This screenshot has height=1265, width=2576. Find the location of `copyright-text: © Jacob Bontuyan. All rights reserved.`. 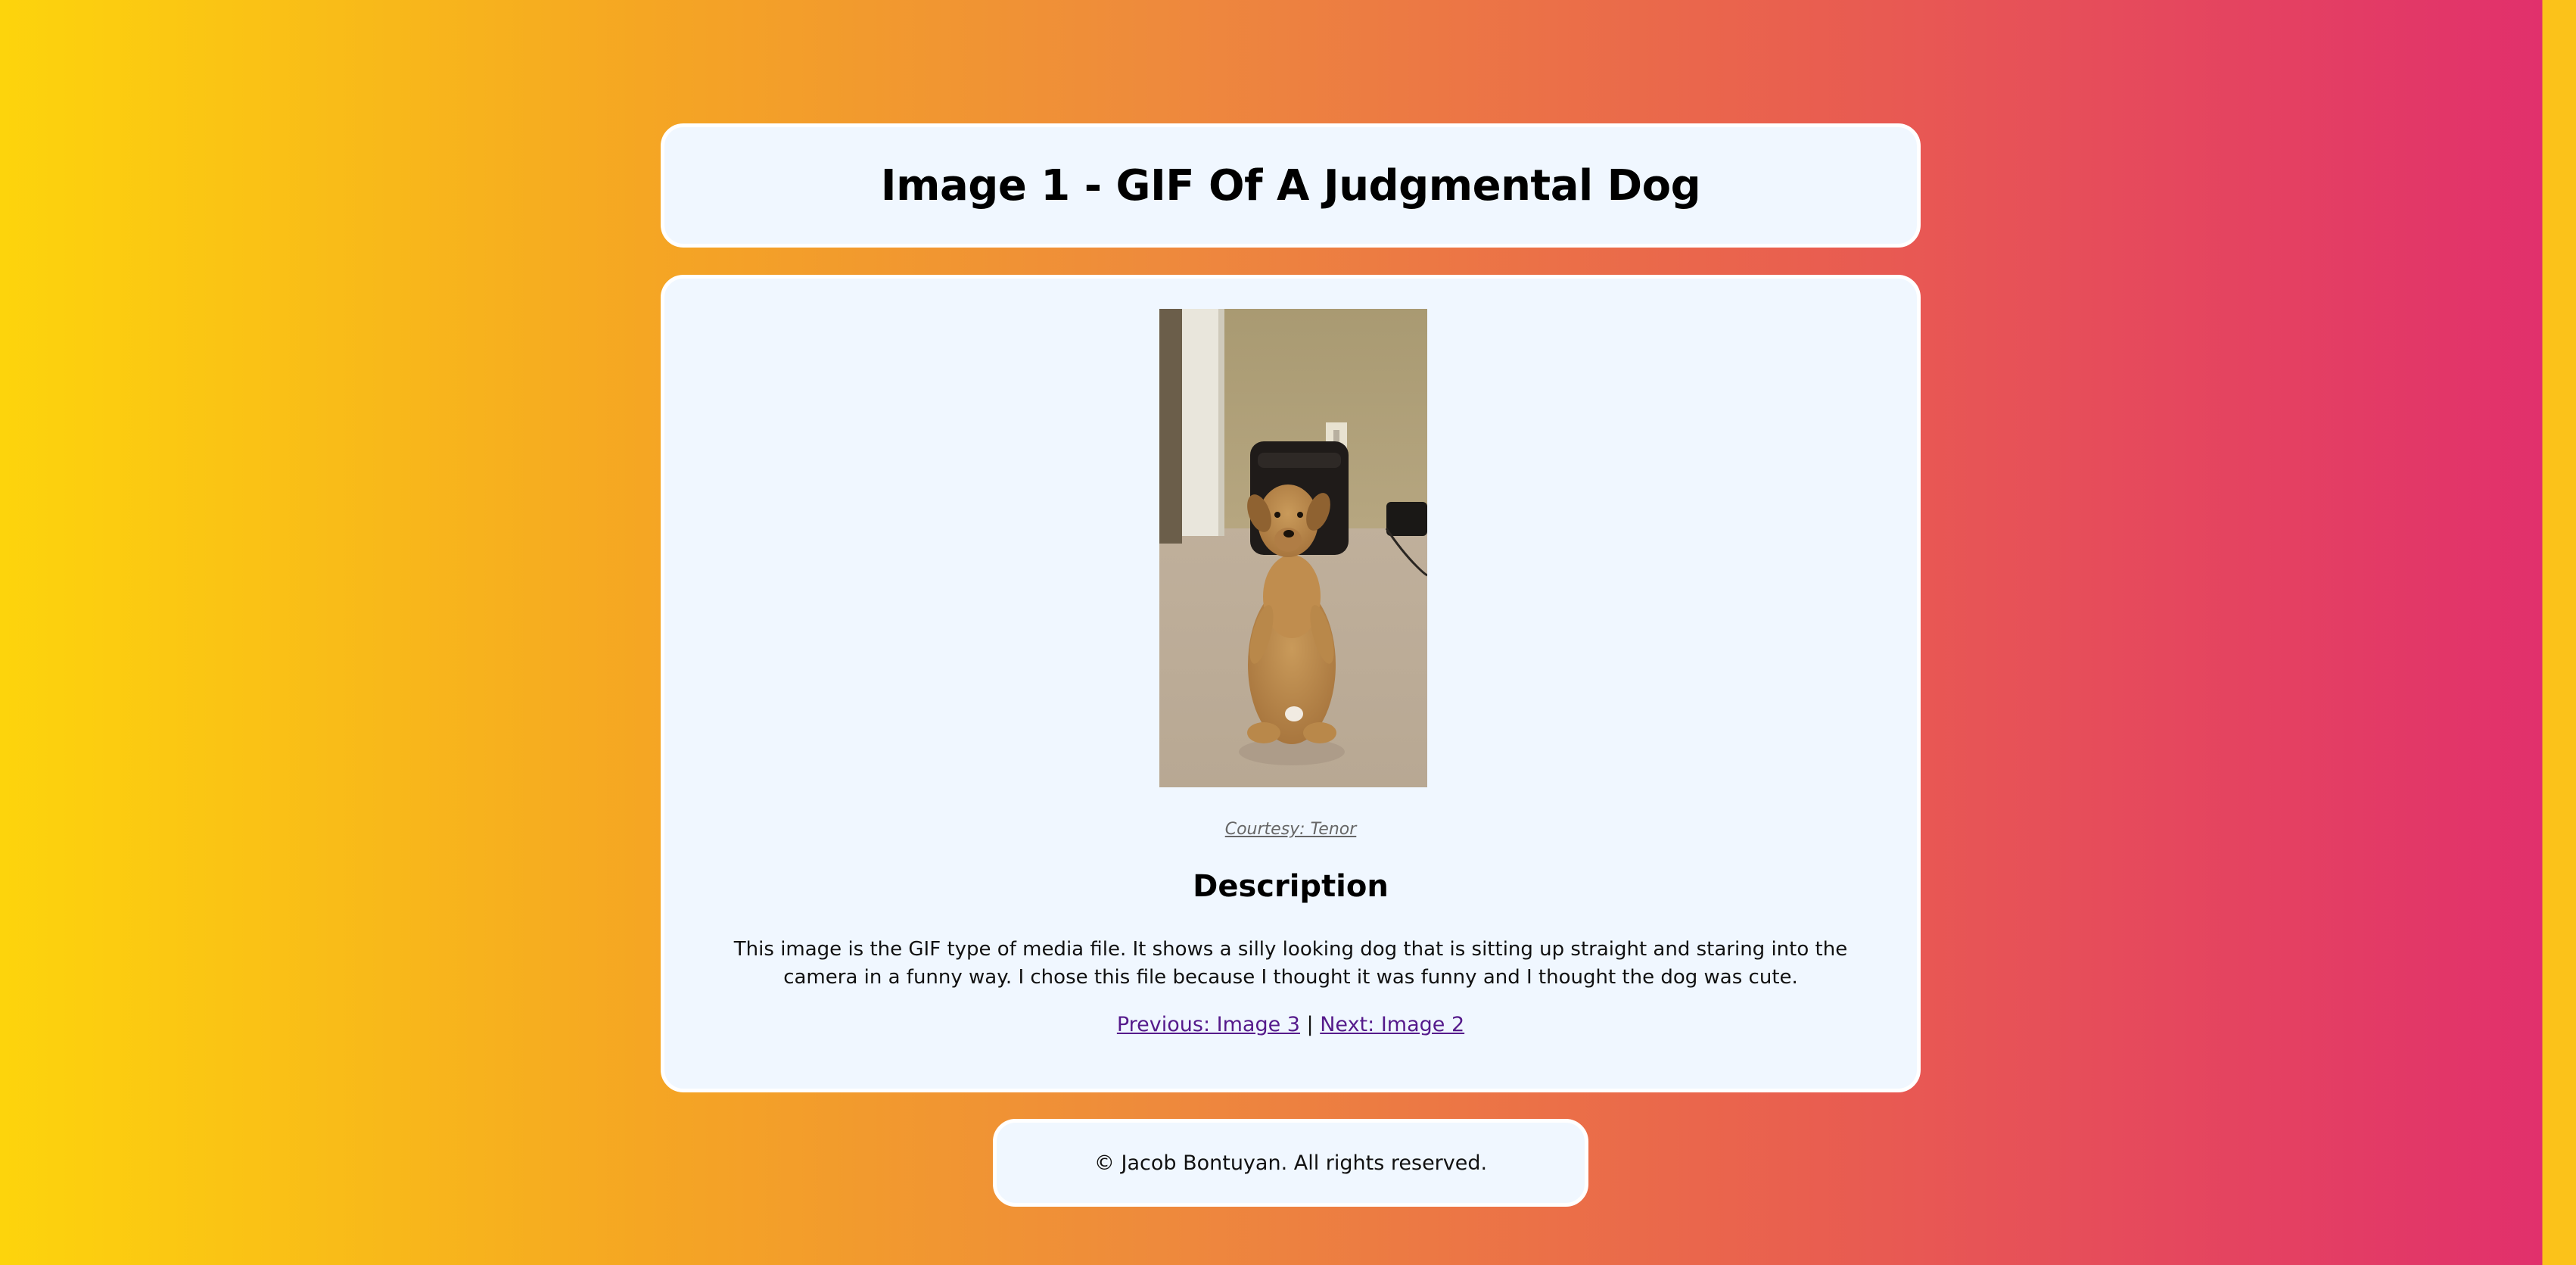

copyright-text: © Jacob Bontuyan. All rights reserved. is located at coordinates (1291, 1163).